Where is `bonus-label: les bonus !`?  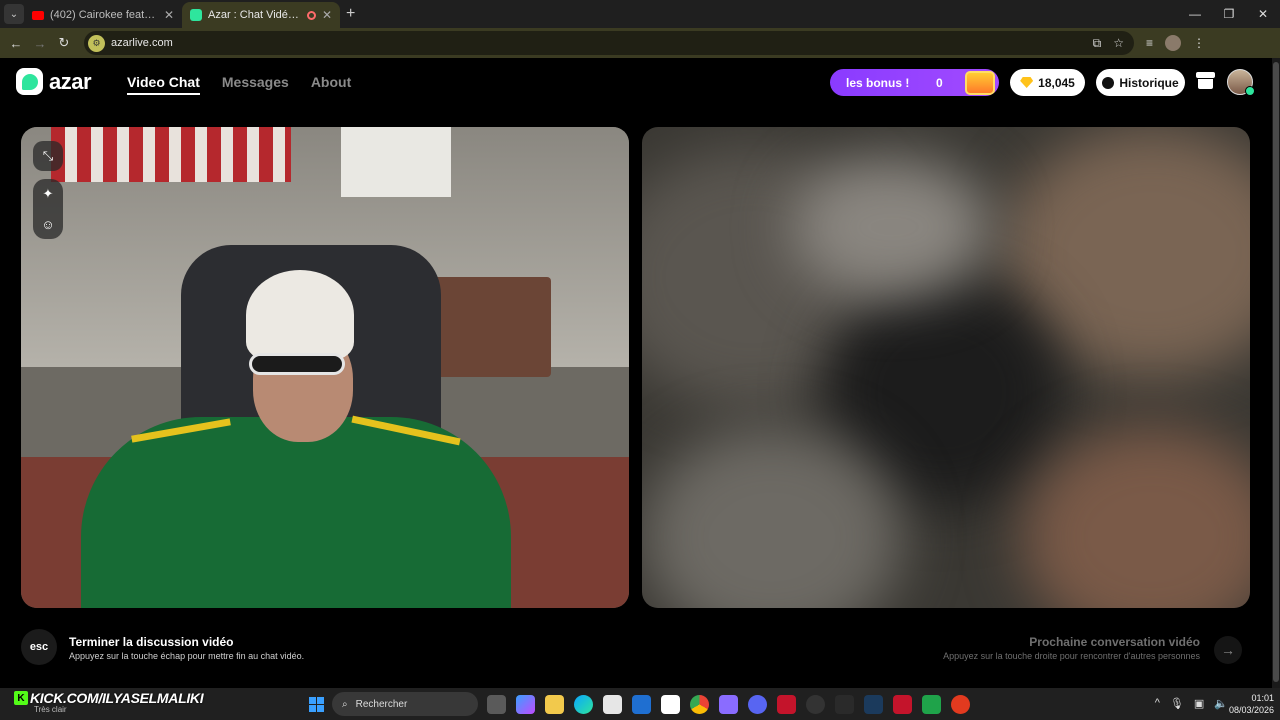
bonus-label: les bonus ! is located at coordinates (878, 82).